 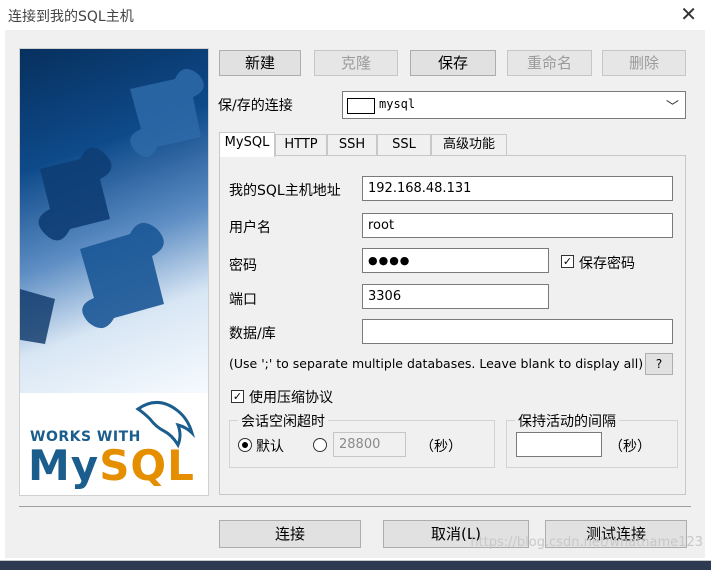 I want to click on help-button: ?, so click(x=659, y=364).